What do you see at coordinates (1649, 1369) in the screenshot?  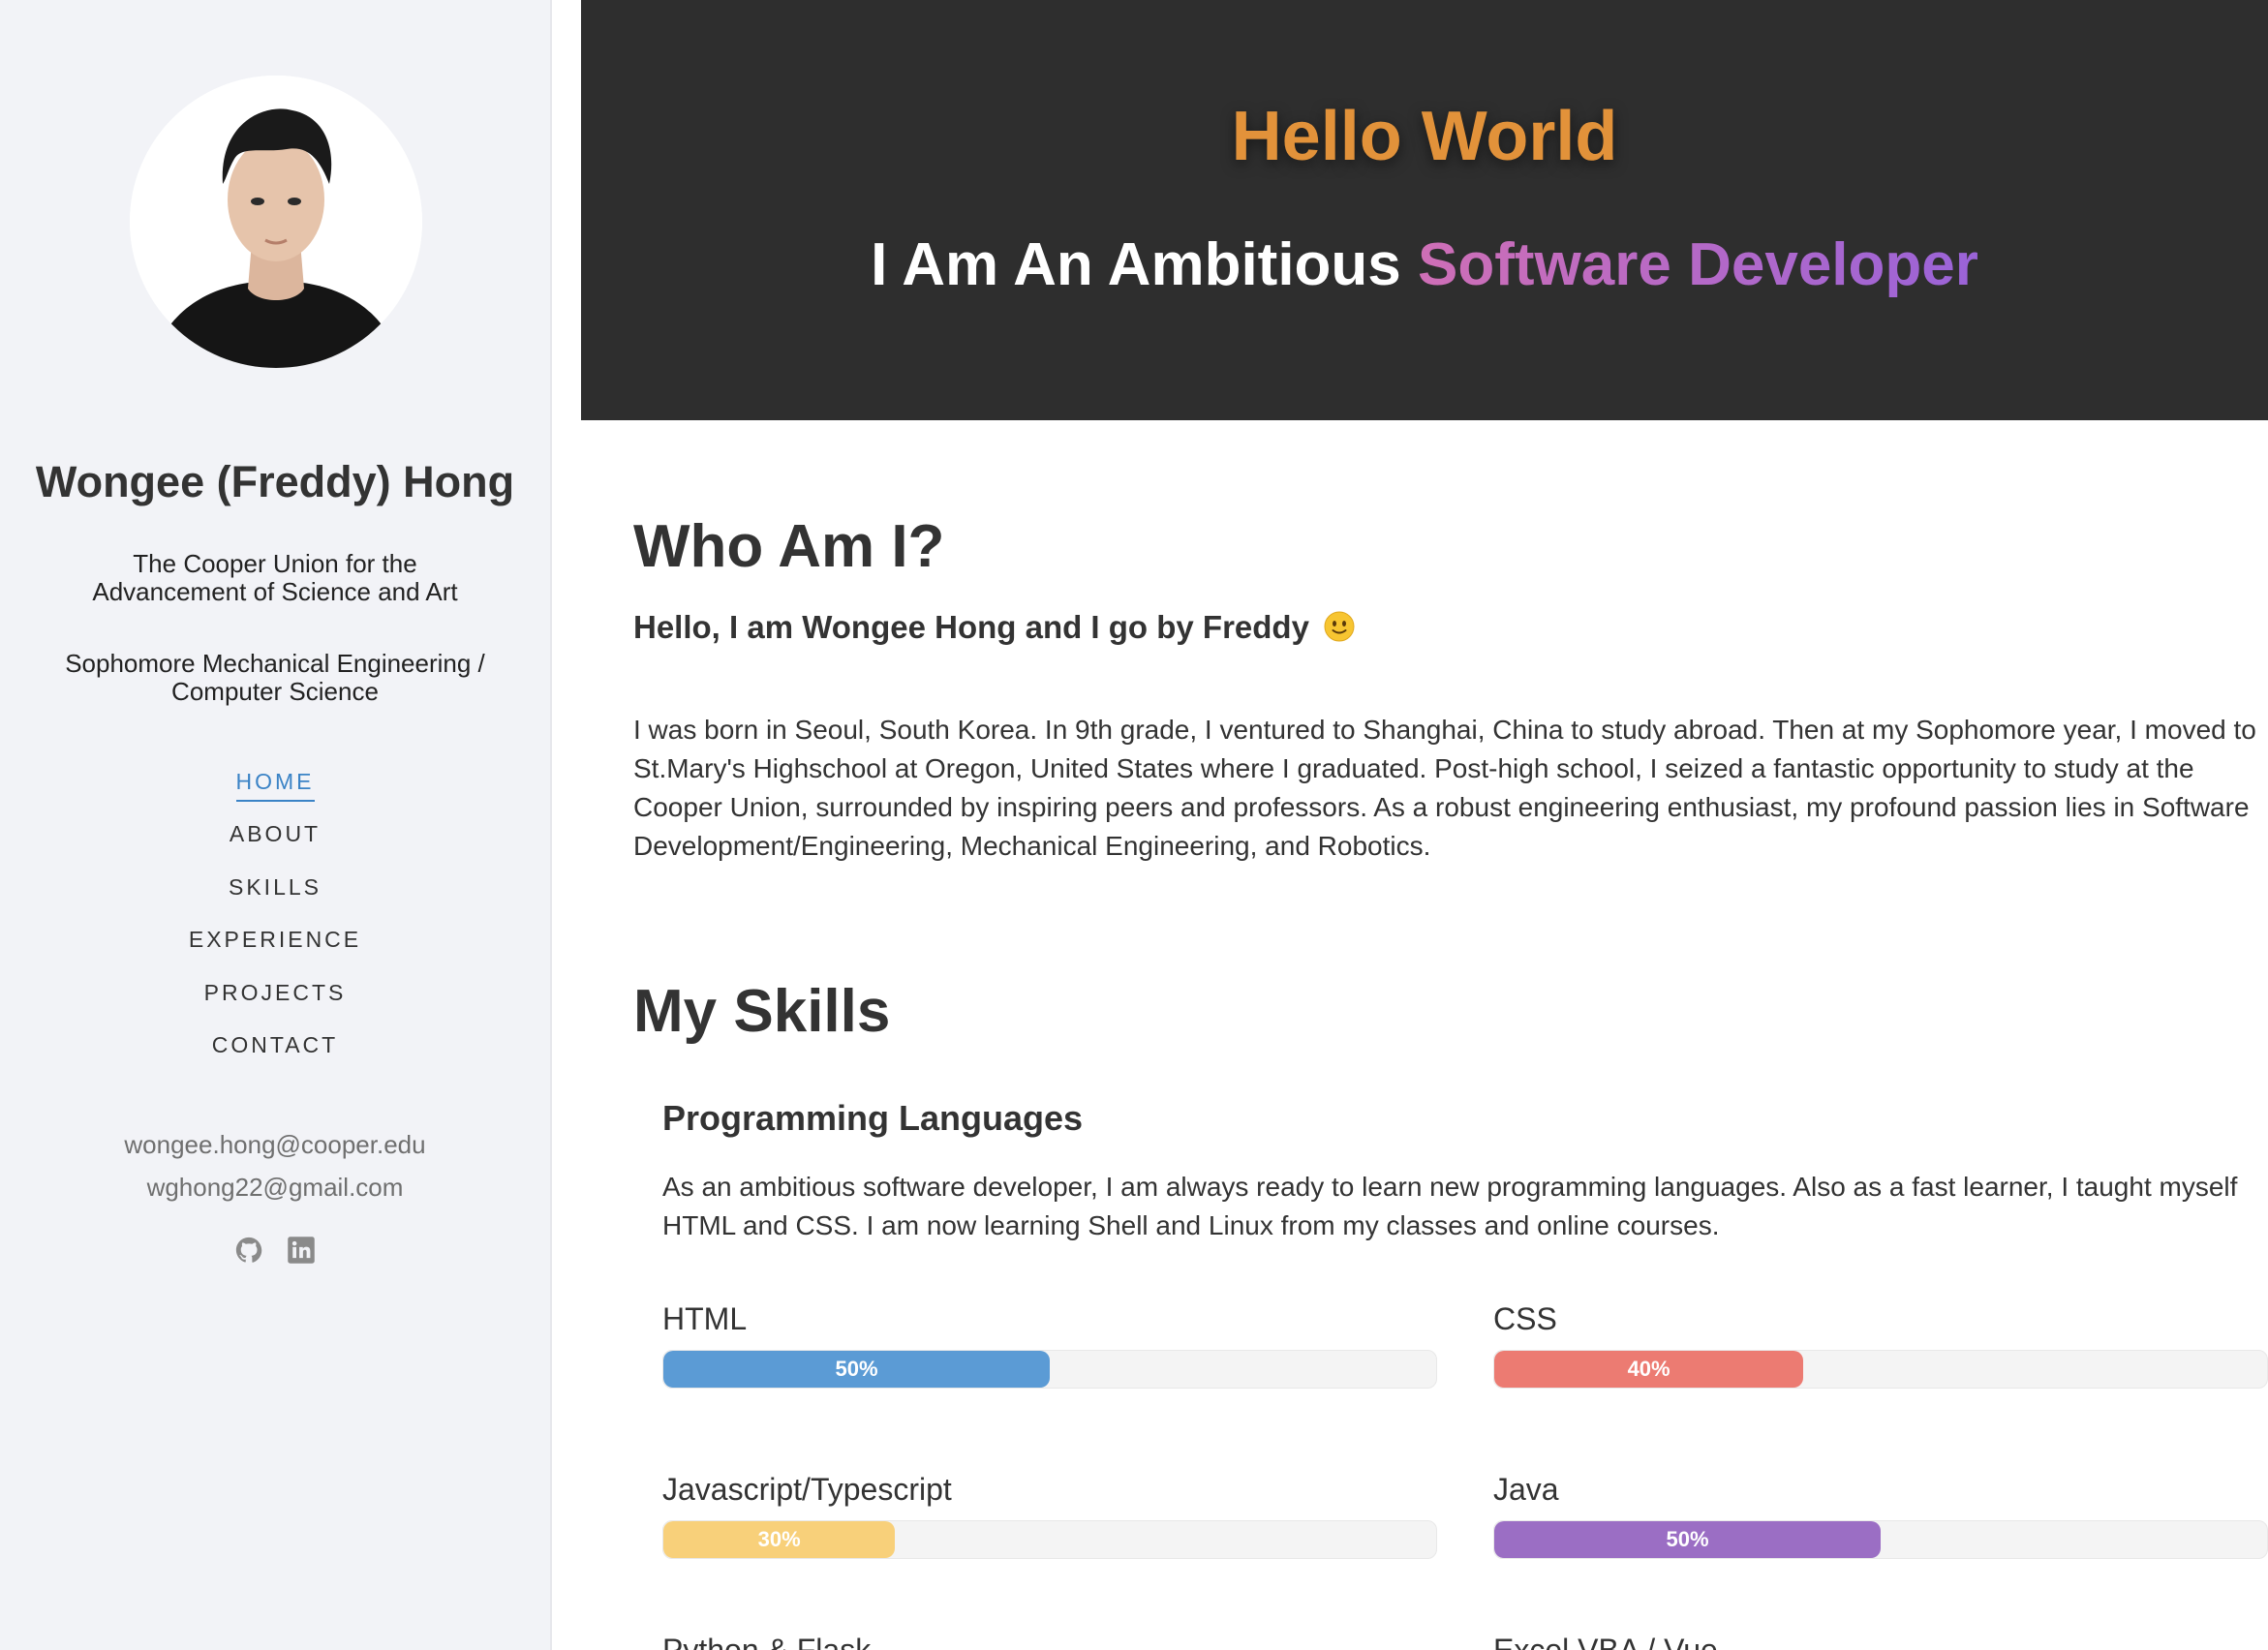 I see `skill-progress-bar: 40%` at bounding box center [1649, 1369].